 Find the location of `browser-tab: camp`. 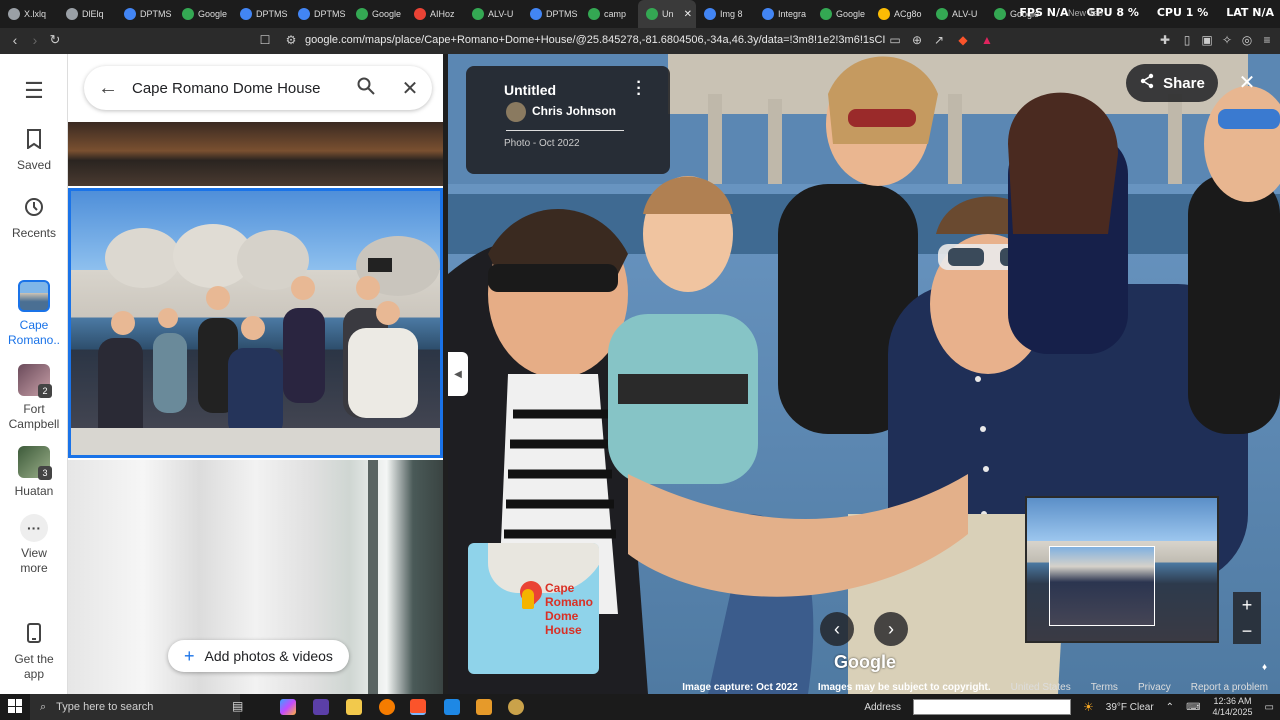

browser-tab: camp is located at coordinates (609, 14).